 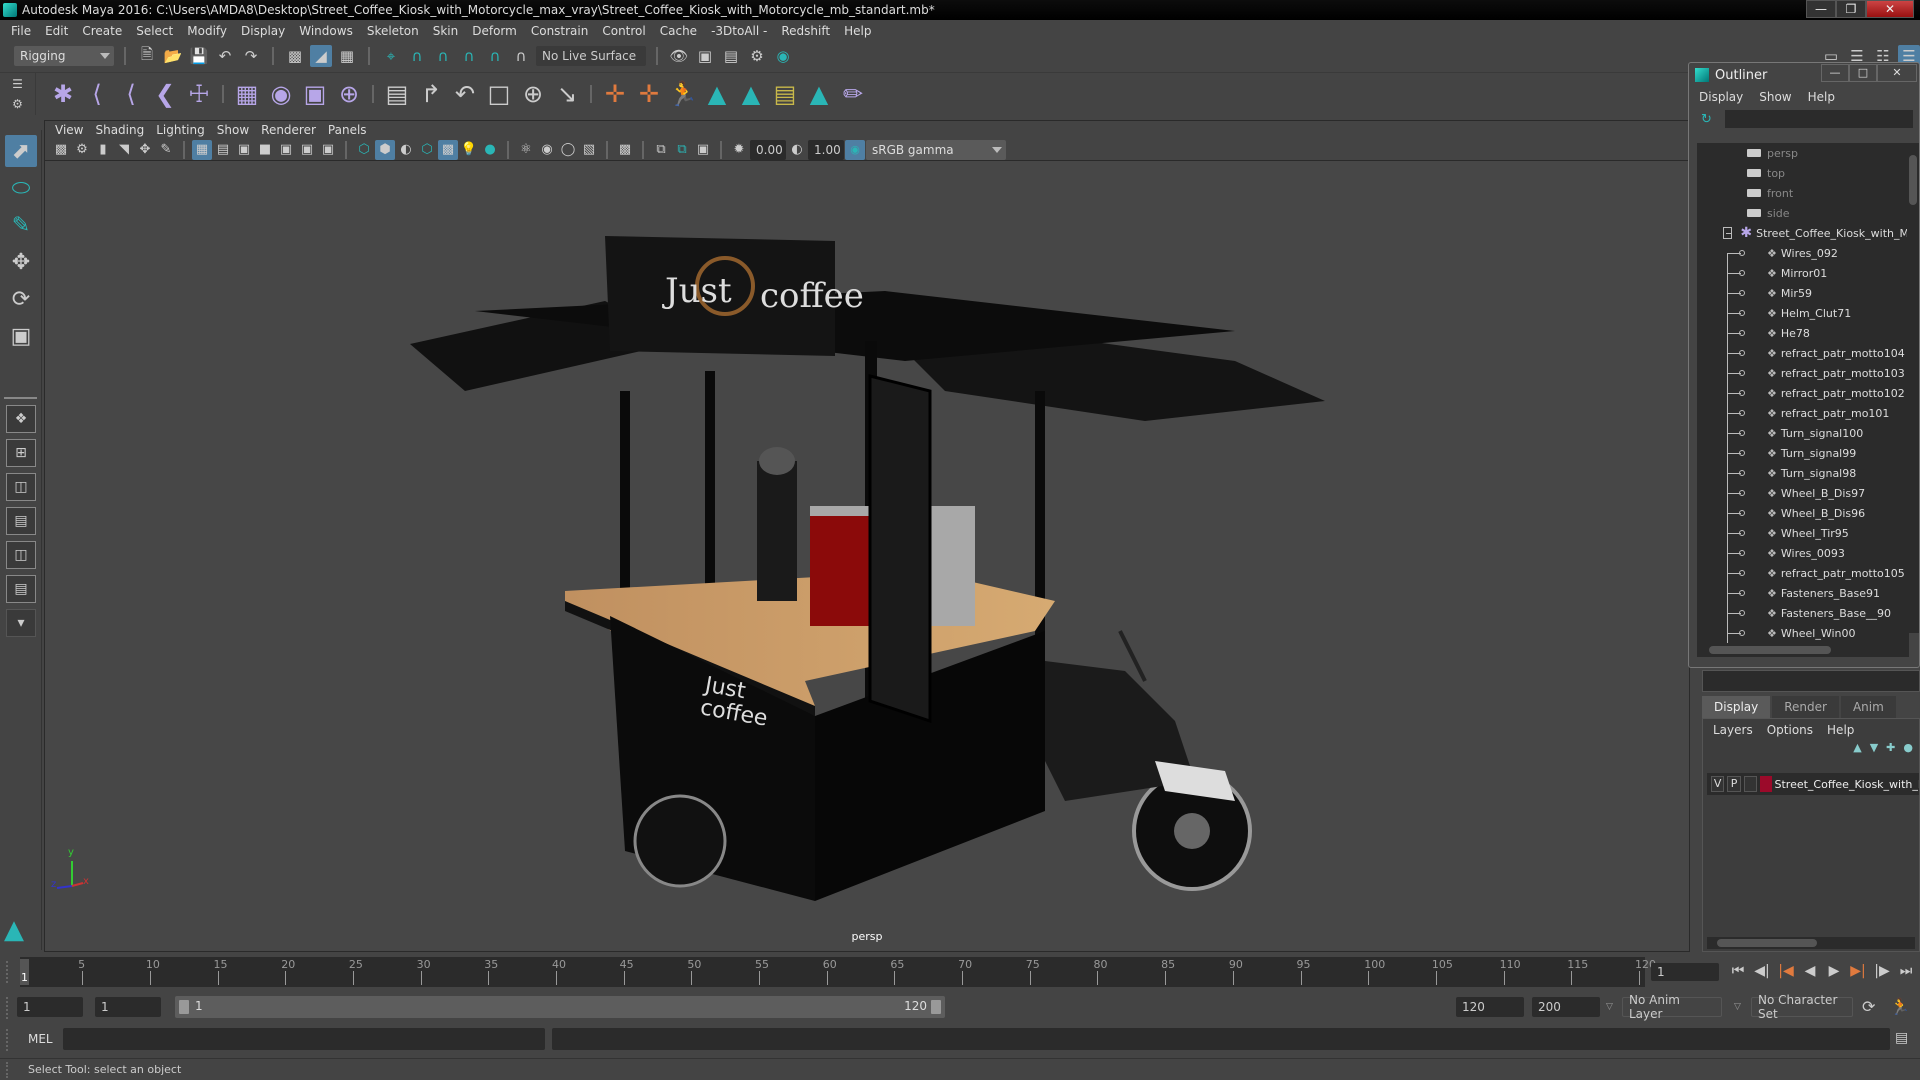 I want to click on layer-playback-toggle: P, so click(x=1734, y=784).